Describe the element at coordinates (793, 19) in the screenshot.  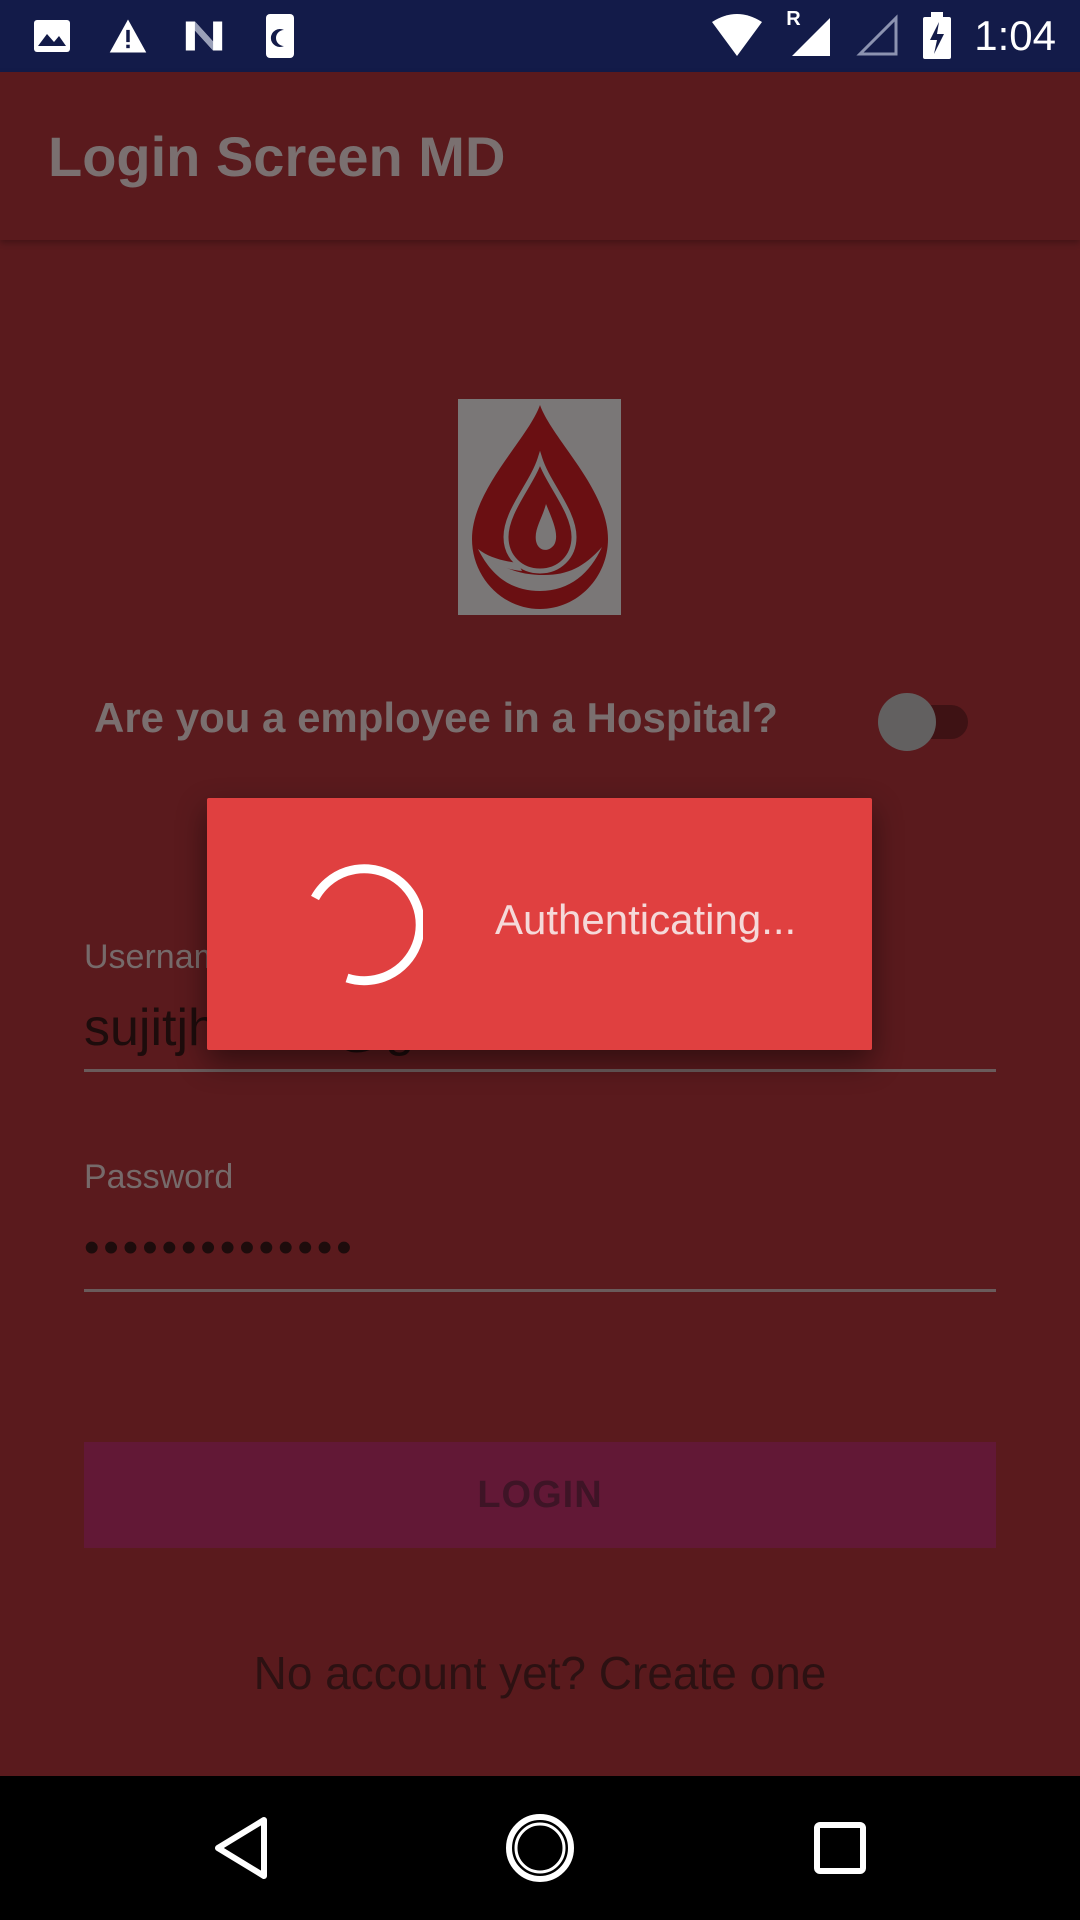
I see `roaming-label: R` at that location.